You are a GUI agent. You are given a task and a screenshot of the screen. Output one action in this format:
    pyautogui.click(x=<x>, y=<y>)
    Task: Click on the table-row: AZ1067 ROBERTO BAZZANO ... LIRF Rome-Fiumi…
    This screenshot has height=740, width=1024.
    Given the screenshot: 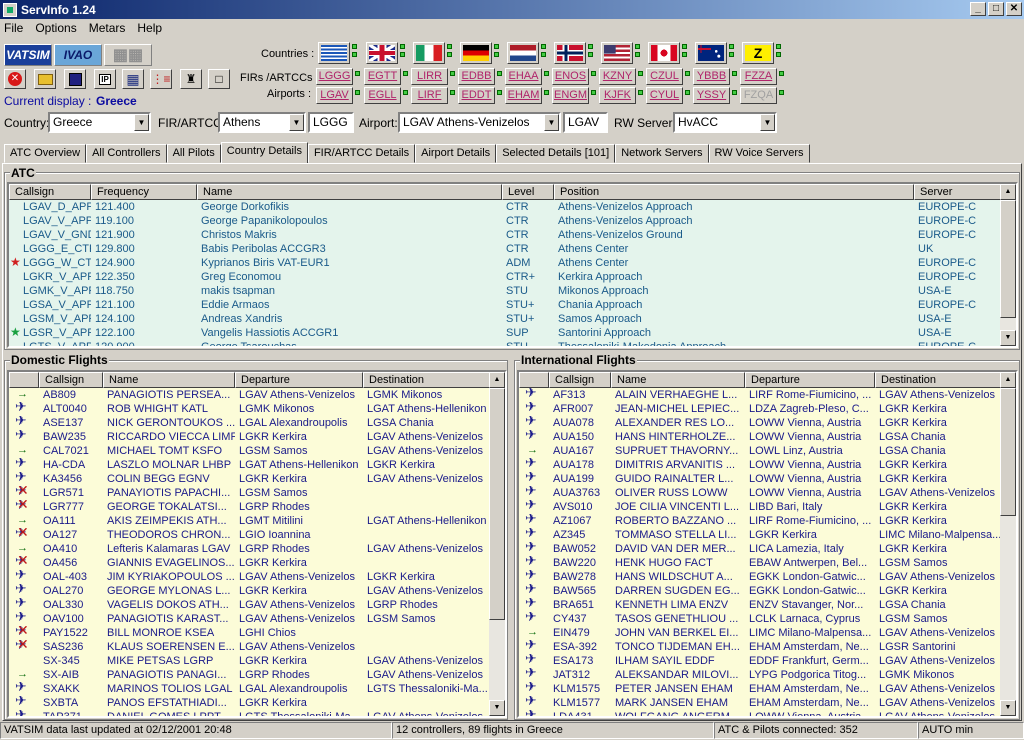 What is the action you would take?
    pyautogui.click(x=761, y=521)
    